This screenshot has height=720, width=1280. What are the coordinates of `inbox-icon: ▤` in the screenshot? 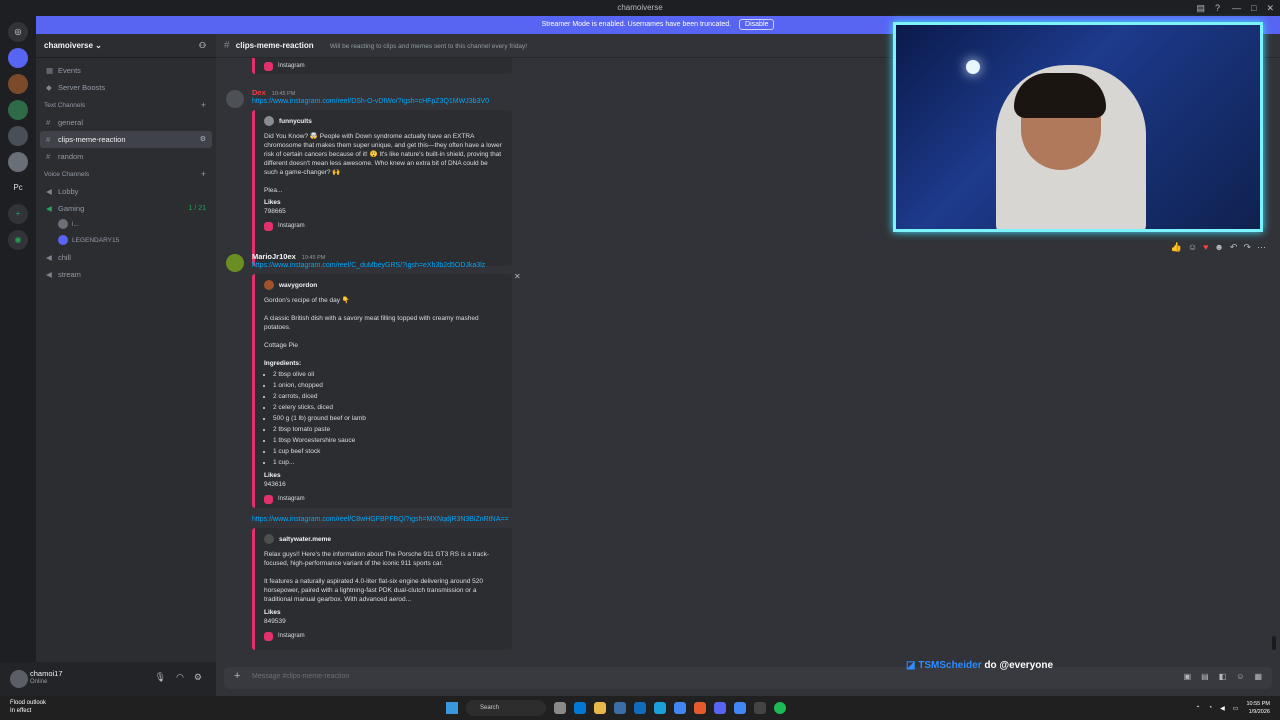 It's located at (1200, 8).